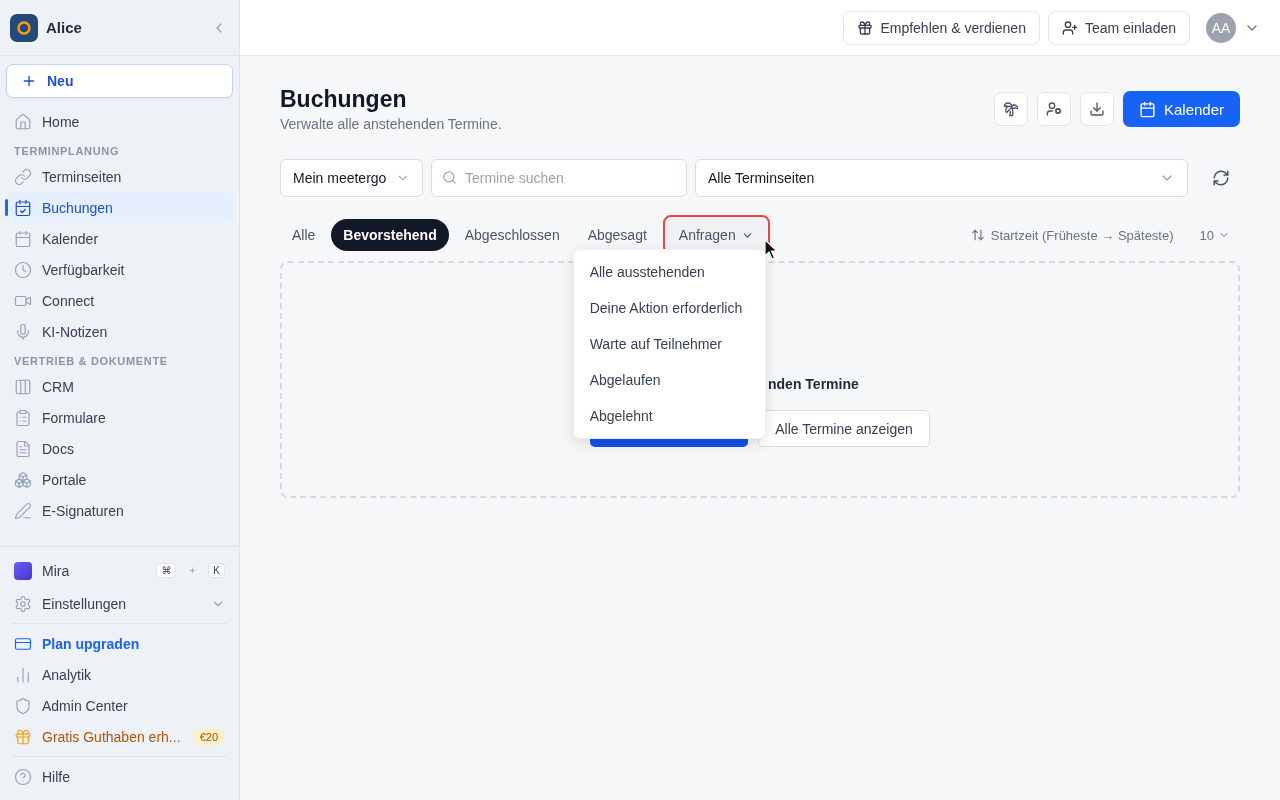 The width and height of the screenshot is (1280, 800). I want to click on page-select: Alle Terminseiten, so click(941, 178).